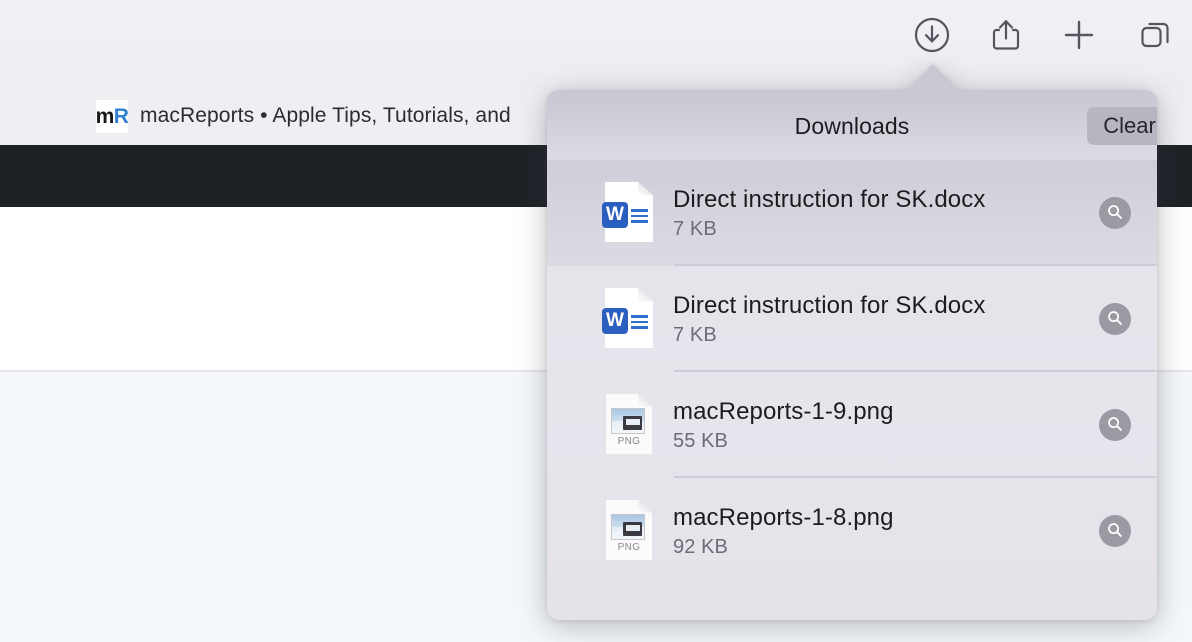  I want to click on downloads-panel-title: Downloads, so click(852, 126).